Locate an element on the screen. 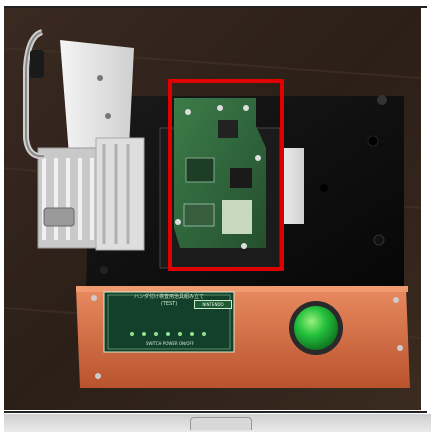 This screenshot has height=432, width=431. power-button-icon is located at coordinates (316, 328).